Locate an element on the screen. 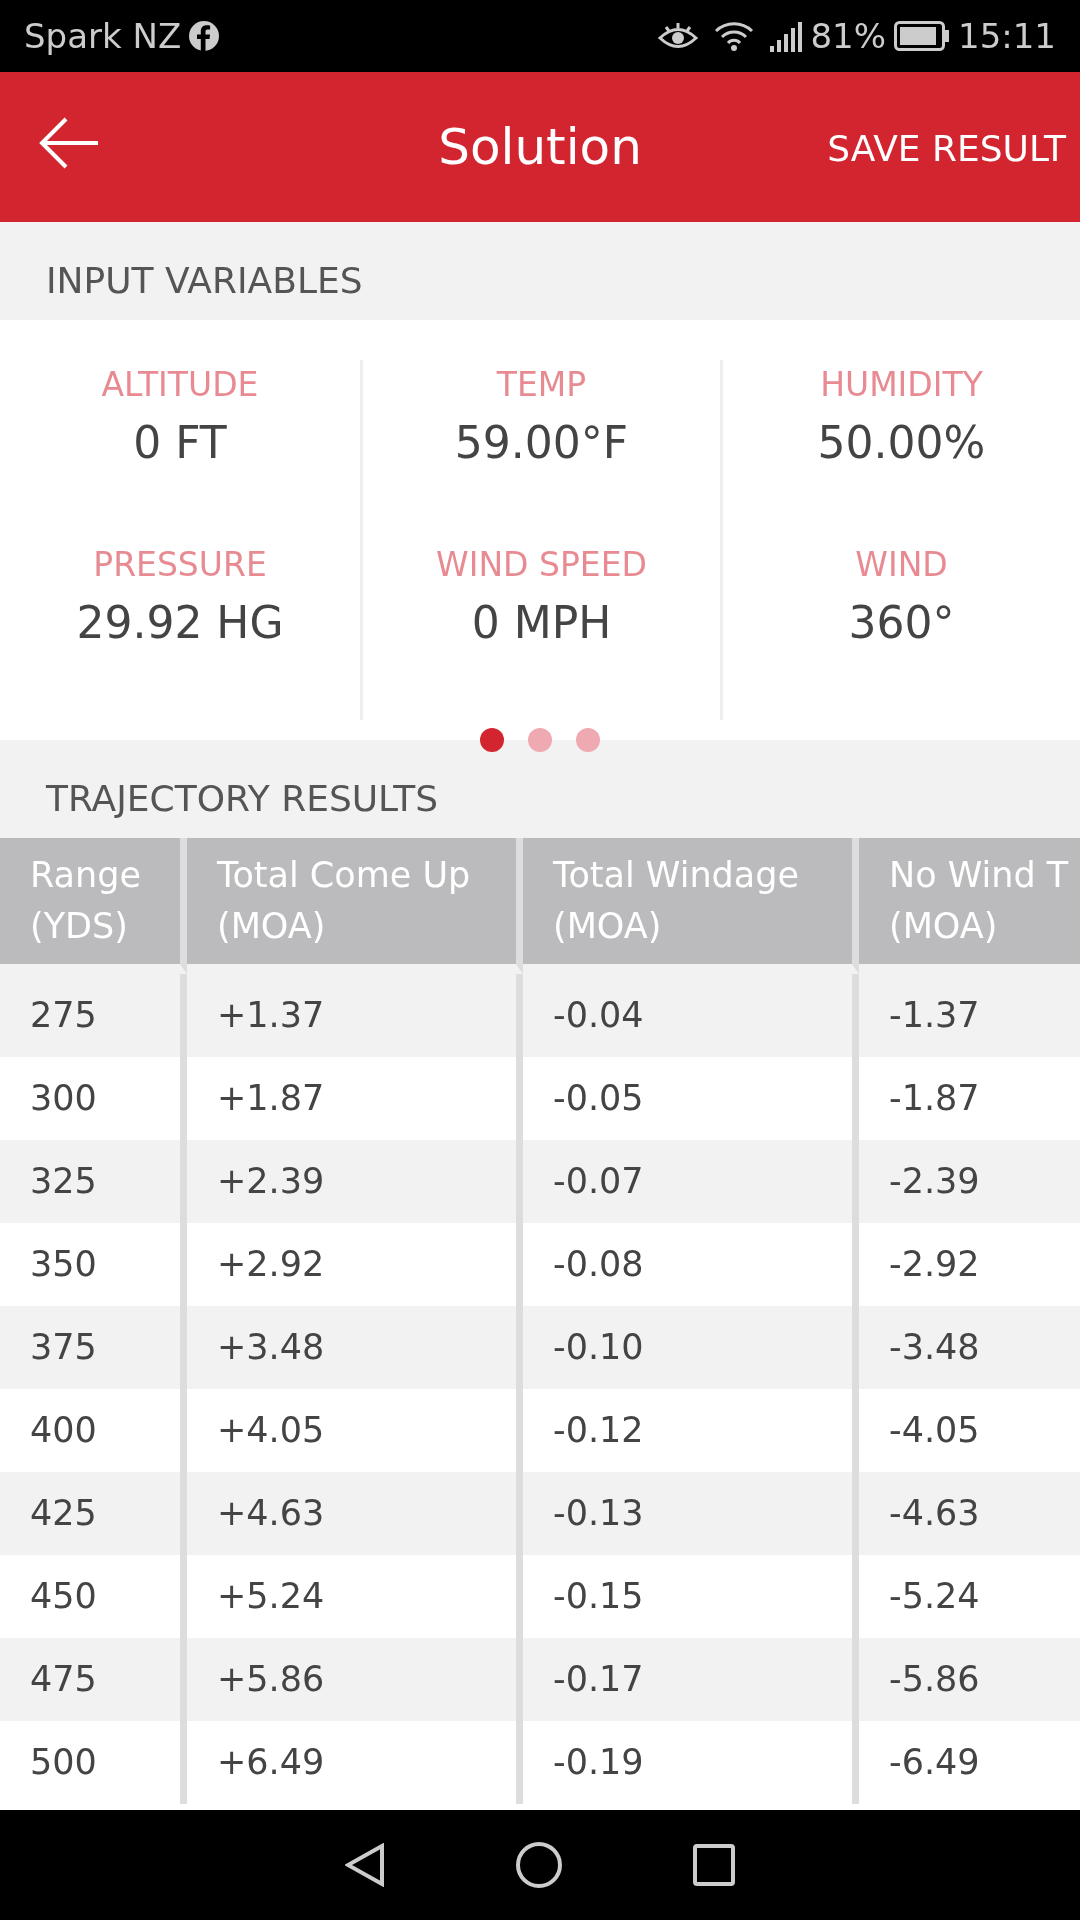 This screenshot has width=1080, height=1920. table-cell: -5.24 is located at coordinates (969, 1596).